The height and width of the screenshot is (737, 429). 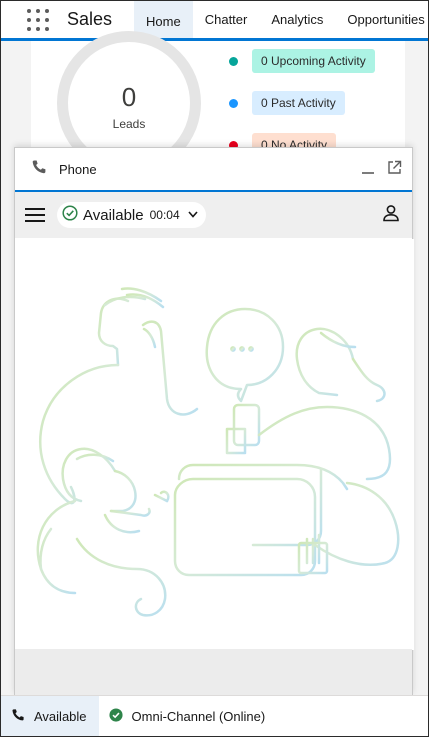 I want to click on utility-omni-channel-button: Omni-Channel (Online), so click(x=188, y=716).